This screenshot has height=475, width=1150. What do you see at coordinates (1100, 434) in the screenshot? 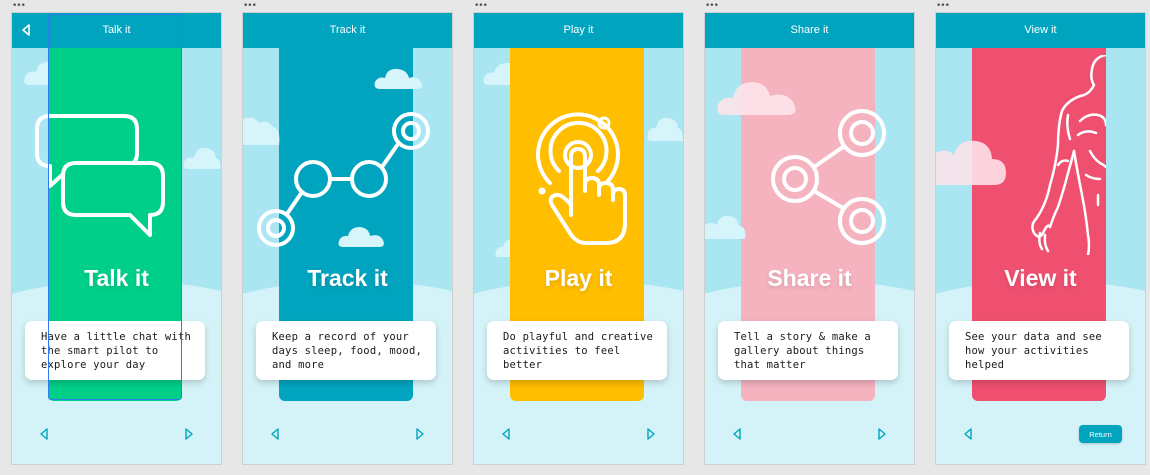
I see `return-button: Return` at bounding box center [1100, 434].